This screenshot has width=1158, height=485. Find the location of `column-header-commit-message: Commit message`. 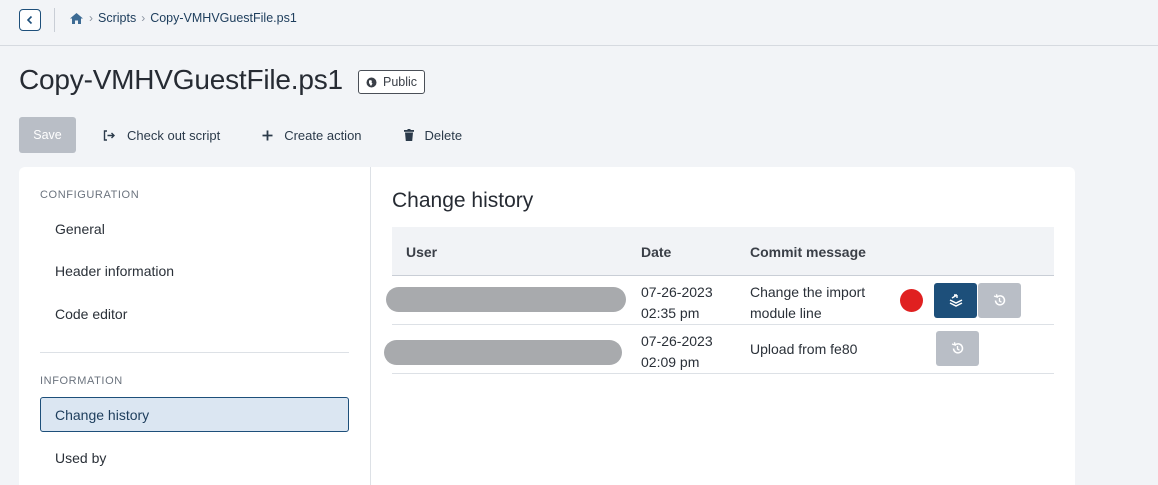

column-header-commit-message: Commit message is located at coordinates (808, 252).